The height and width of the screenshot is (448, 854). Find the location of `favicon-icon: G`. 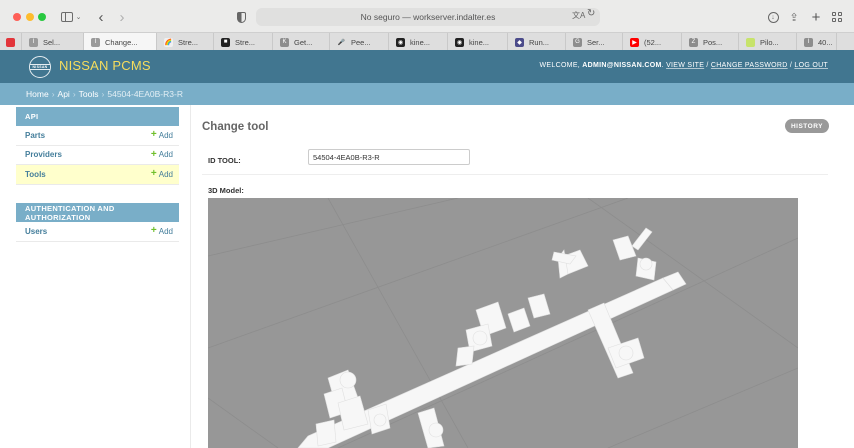

favicon-icon: G is located at coordinates (577, 42).